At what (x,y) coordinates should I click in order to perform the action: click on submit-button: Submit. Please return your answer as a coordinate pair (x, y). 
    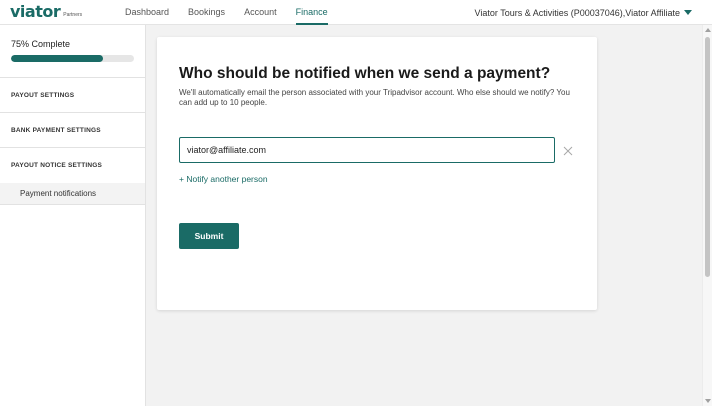
    Looking at the image, I should click on (209, 236).